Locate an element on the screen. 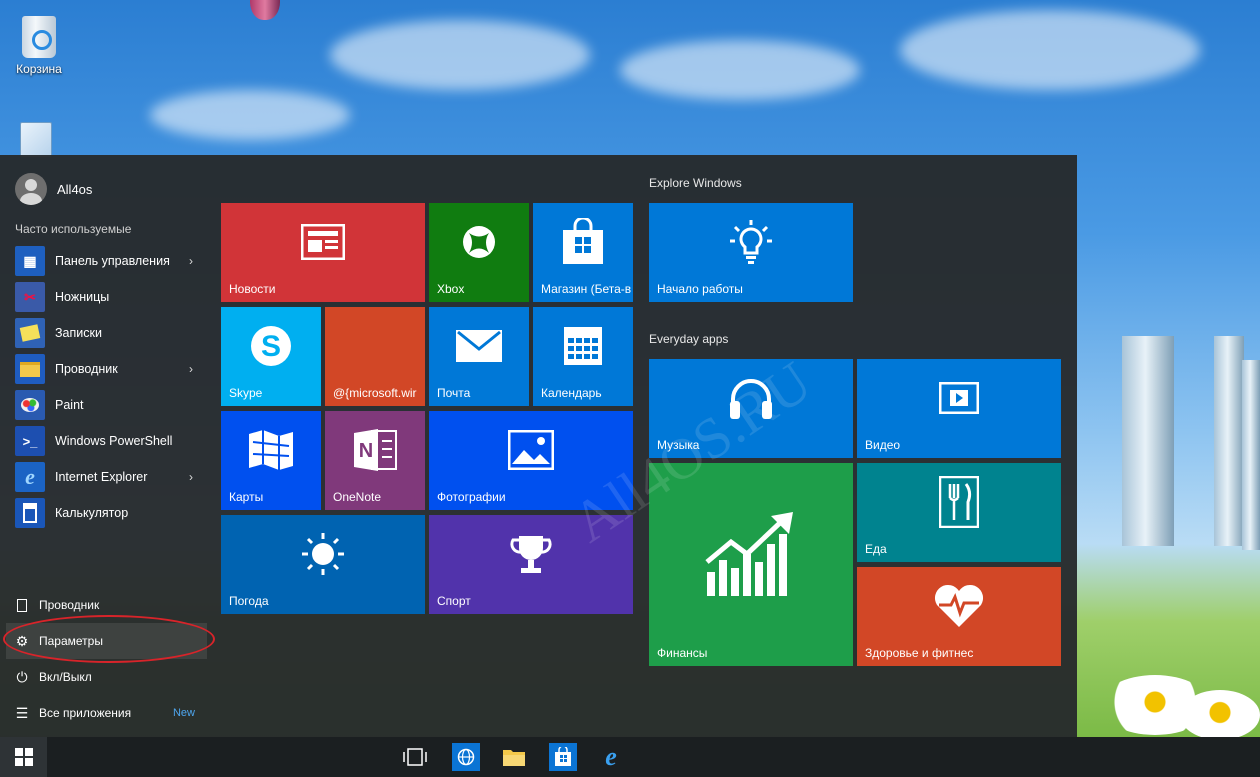 This screenshot has width=1260, height=777. powershell-icon: >_ is located at coordinates (30, 441).